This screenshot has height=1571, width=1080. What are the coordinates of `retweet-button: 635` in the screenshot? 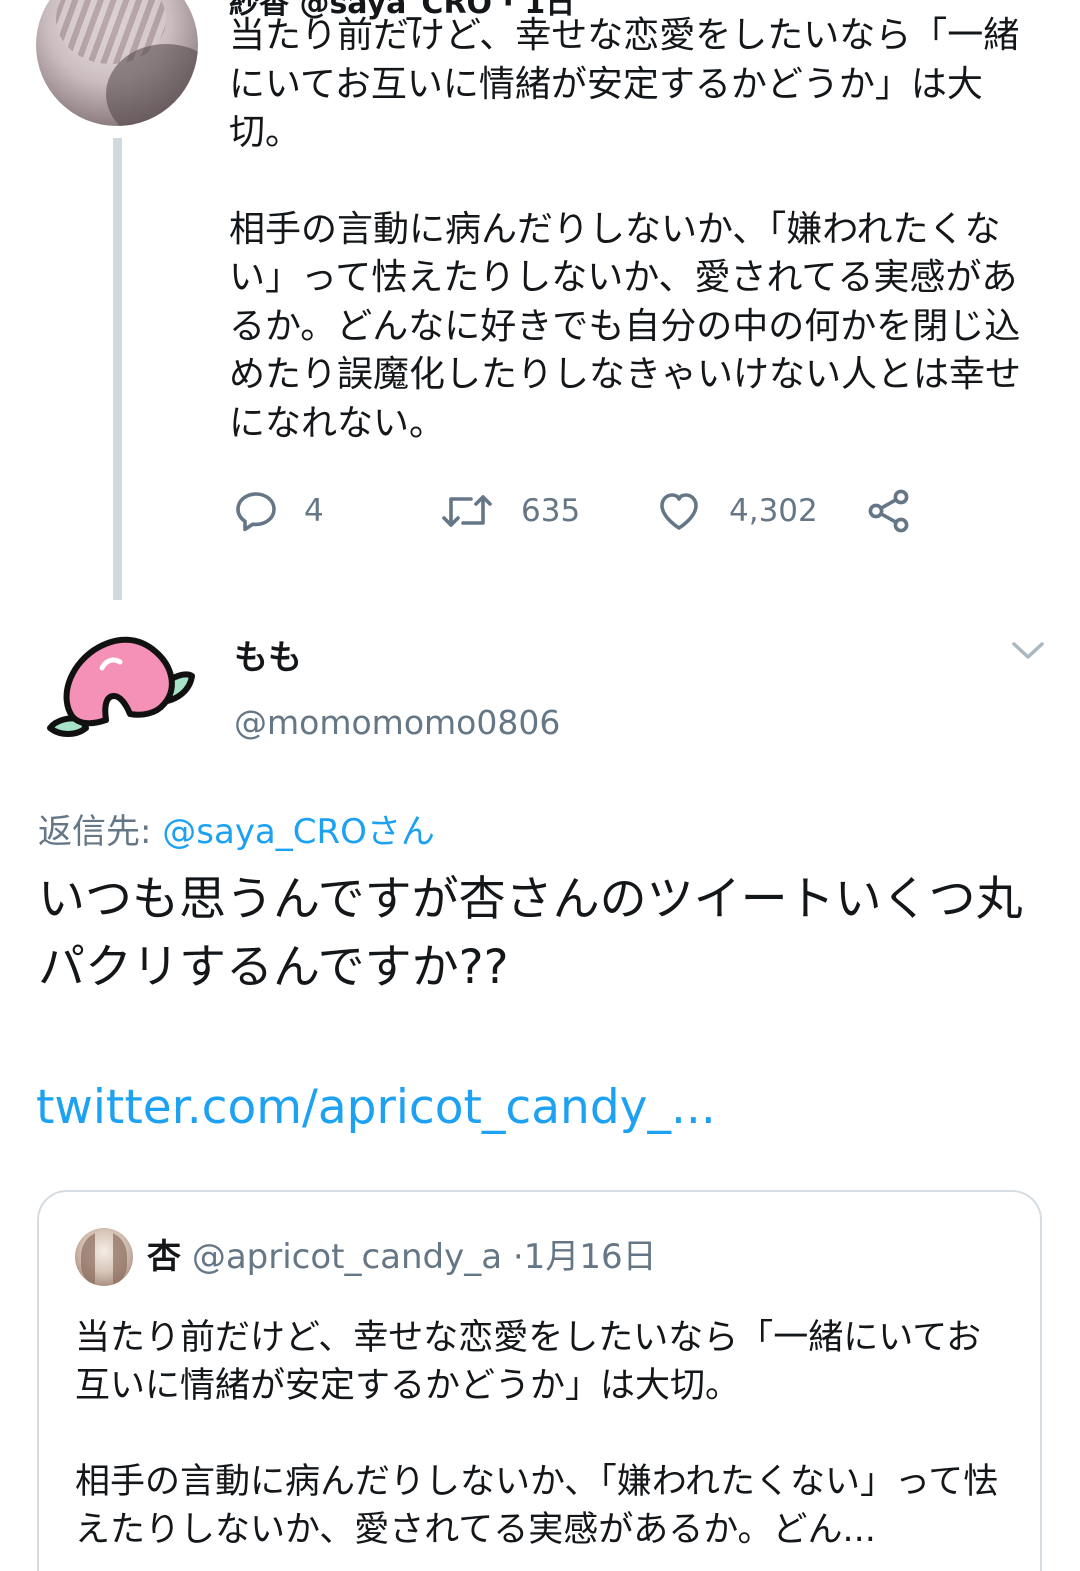 It's located at (509, 511).